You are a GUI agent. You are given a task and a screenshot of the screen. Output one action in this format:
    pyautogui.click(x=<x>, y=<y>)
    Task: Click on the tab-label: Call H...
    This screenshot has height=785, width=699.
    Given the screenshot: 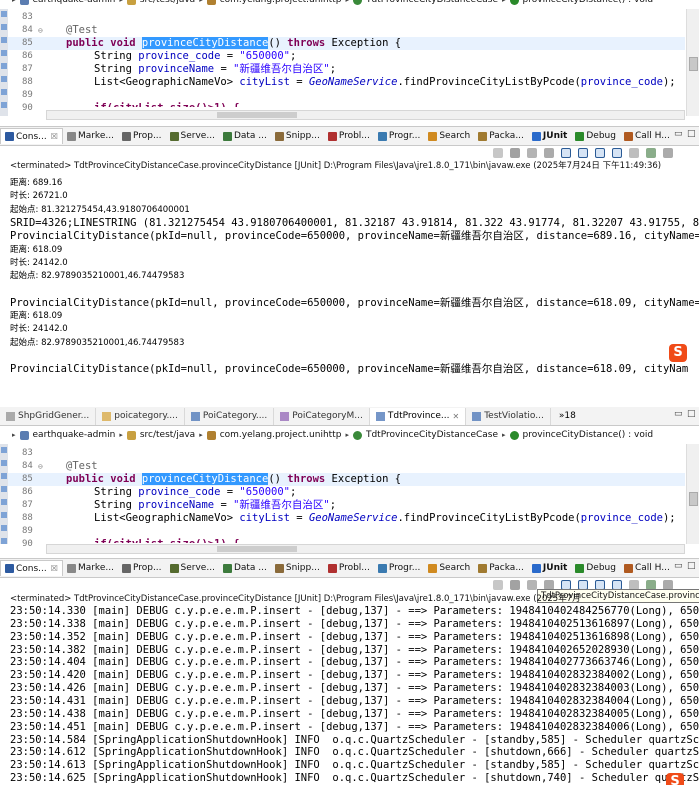 What is the action you would take?
    pyautogui.click(x=652, y=568)
    